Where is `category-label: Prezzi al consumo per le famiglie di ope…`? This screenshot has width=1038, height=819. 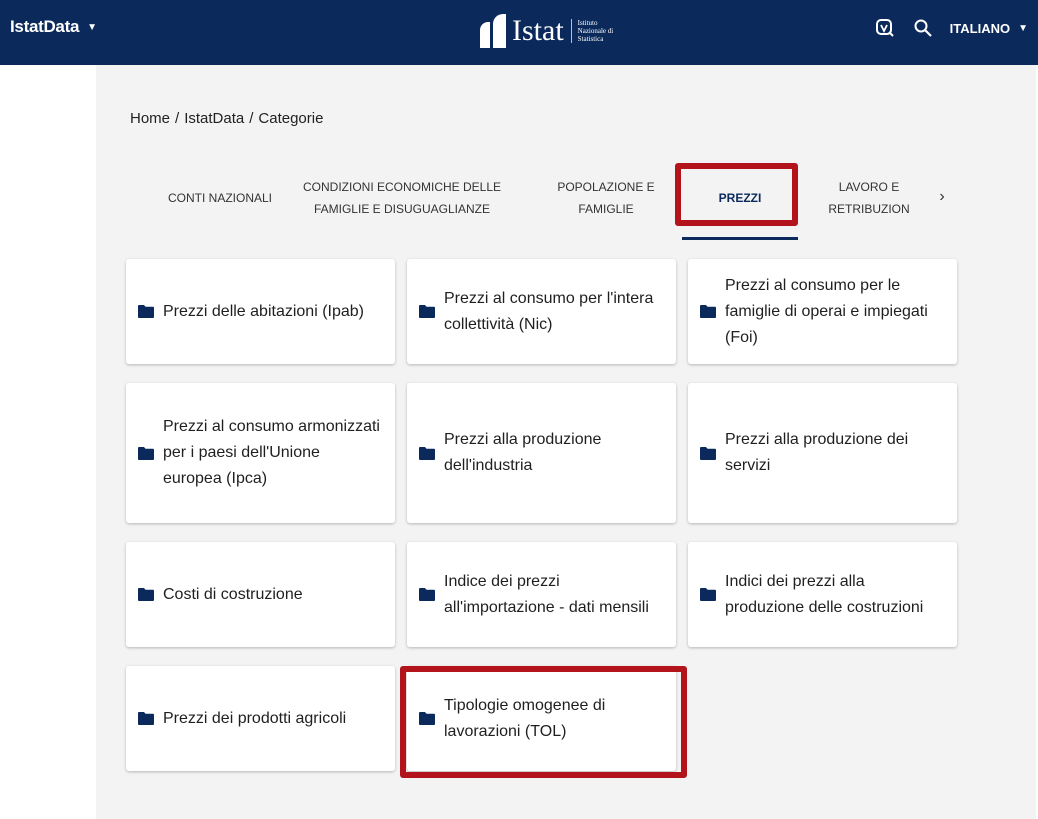
category-label: Prezzi al consumo per le famiglie di ope… is located at coordinates (826, 311).